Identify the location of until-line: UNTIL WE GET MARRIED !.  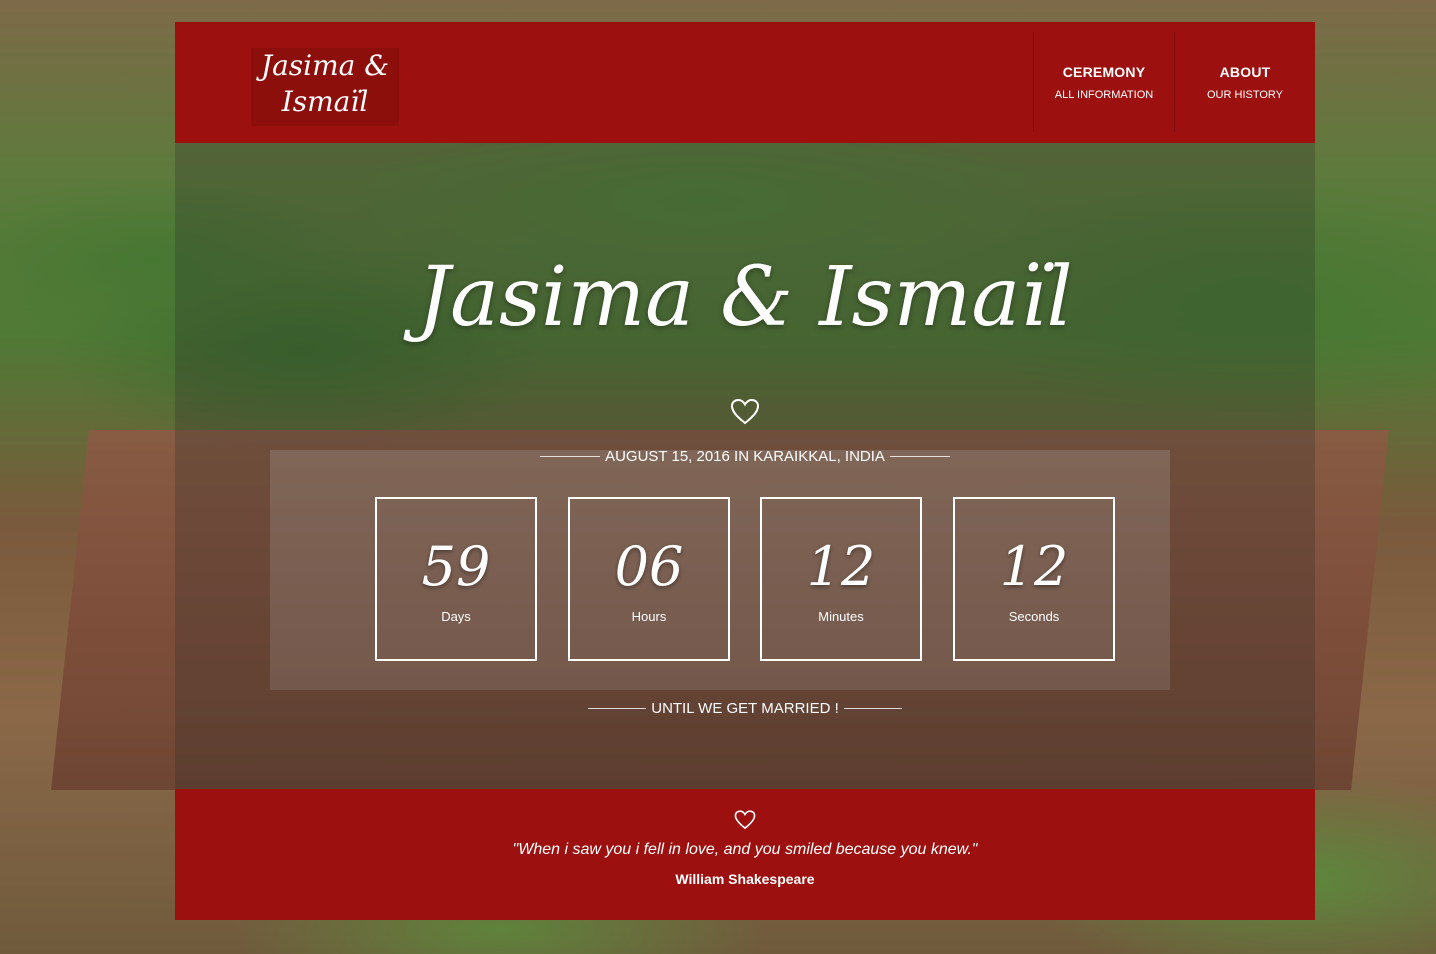
(745, 708).